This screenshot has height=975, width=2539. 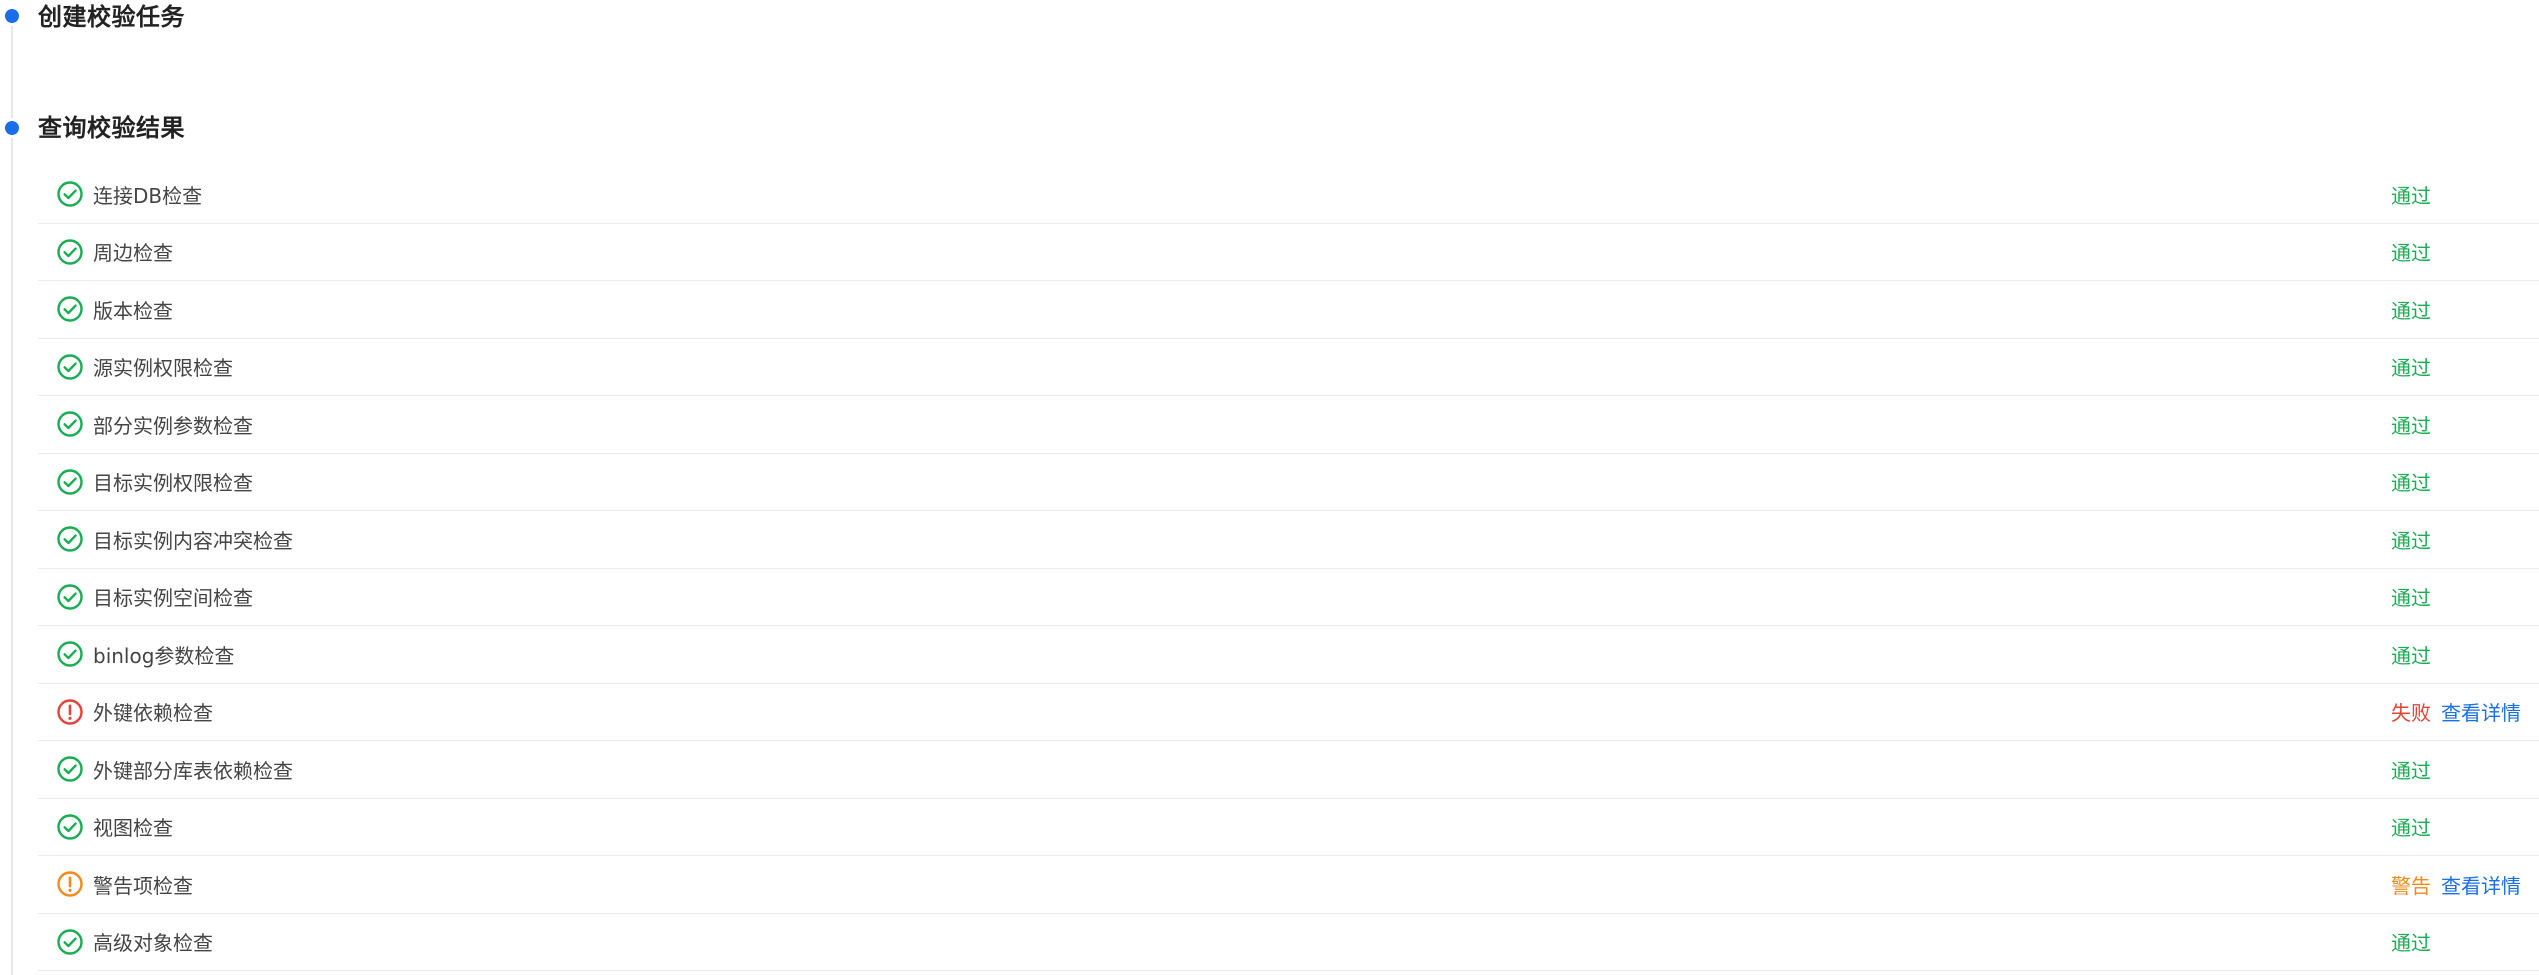 I want to click on check-name: 周边检查, so click(x=133, y=253).